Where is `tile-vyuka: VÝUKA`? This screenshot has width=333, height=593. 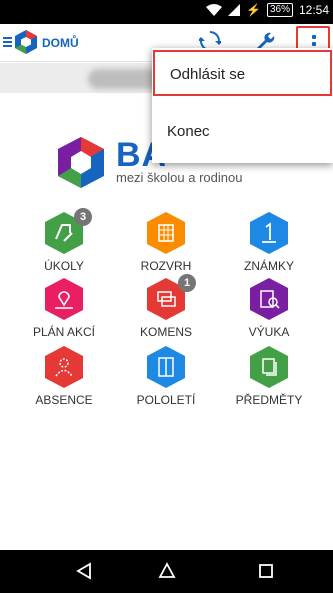
tile-vyuka: VÝUKA is located at coordinates (269, 308).